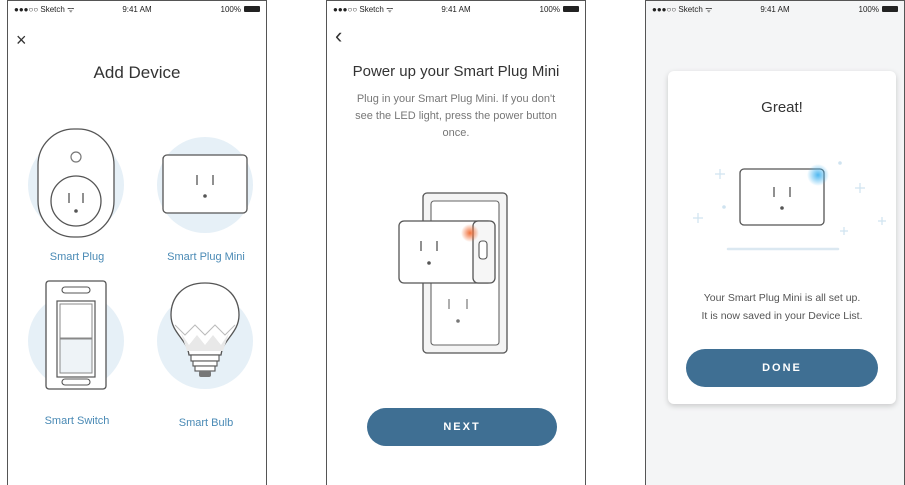  I want to click on done-button: DONE, so click(782, 368).